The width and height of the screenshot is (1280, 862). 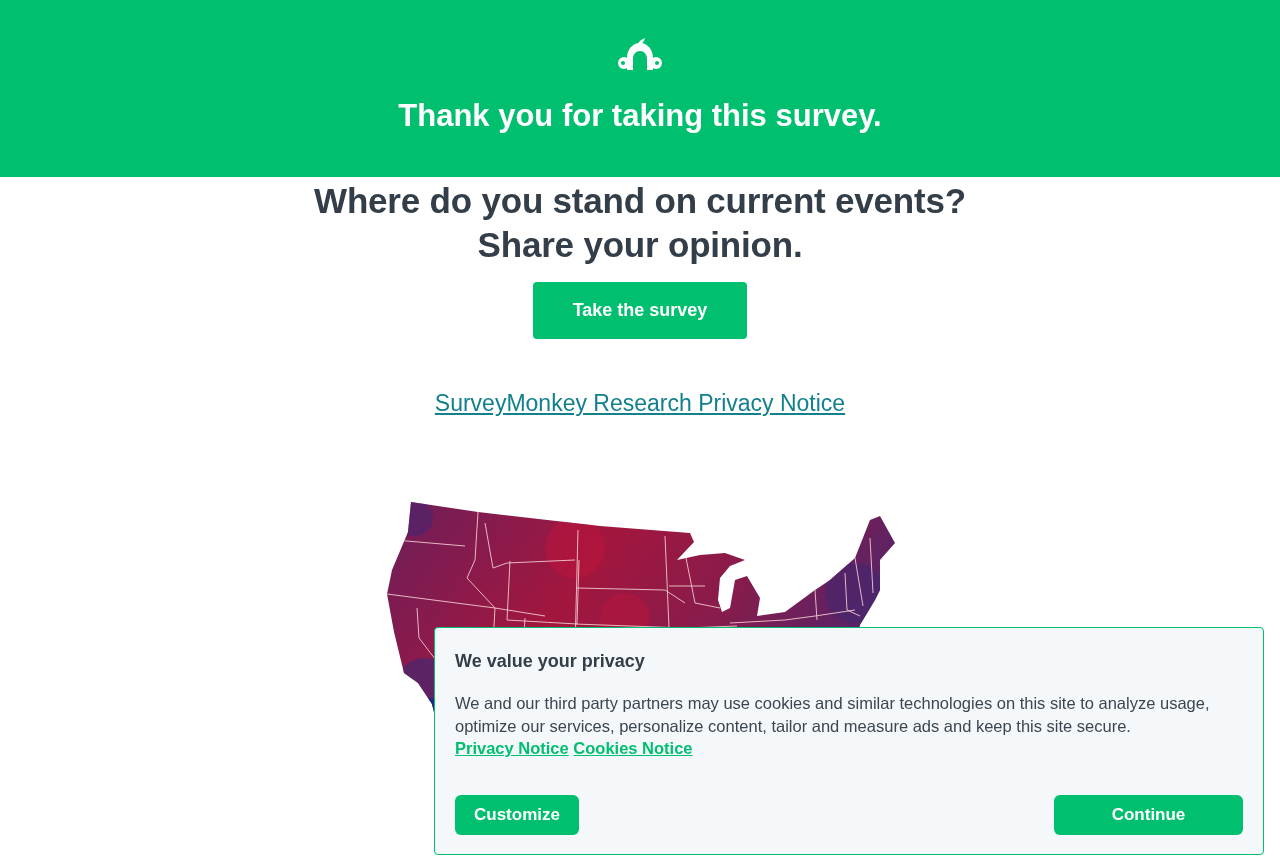 I want to click on notice-link: Cookies Notice, so click(x=633, y=748).